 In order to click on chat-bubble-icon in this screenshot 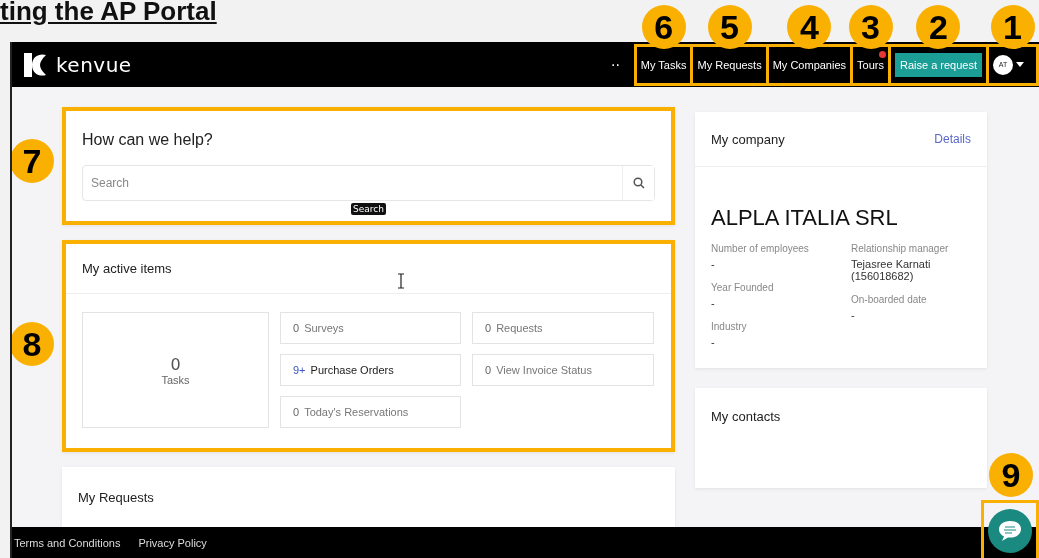, I will do `click(1010, 530)`.